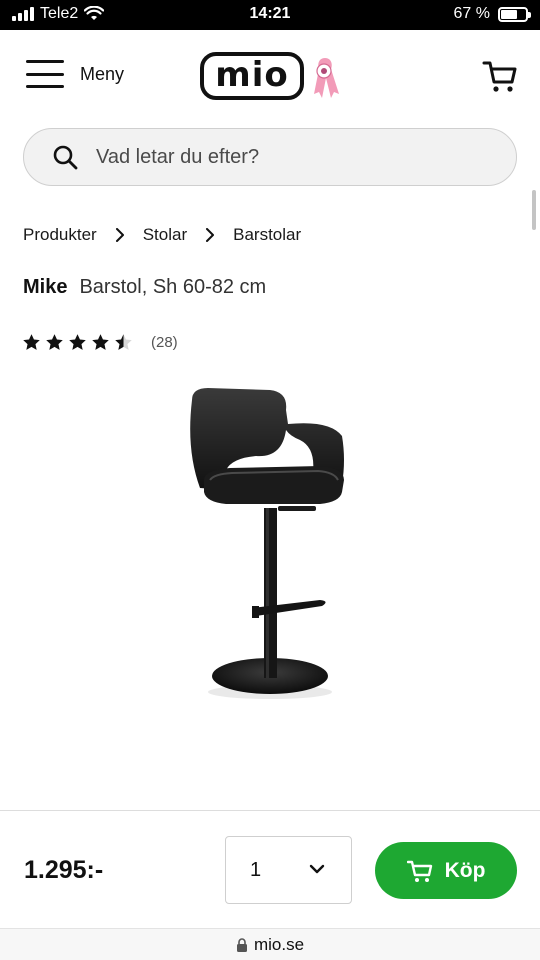 The height and width of the screenshot is (960, 540). What do you see at coordinates (45, 74) in the screenshot?
I see `hamburger-icon` at bounding box center [45, 74].